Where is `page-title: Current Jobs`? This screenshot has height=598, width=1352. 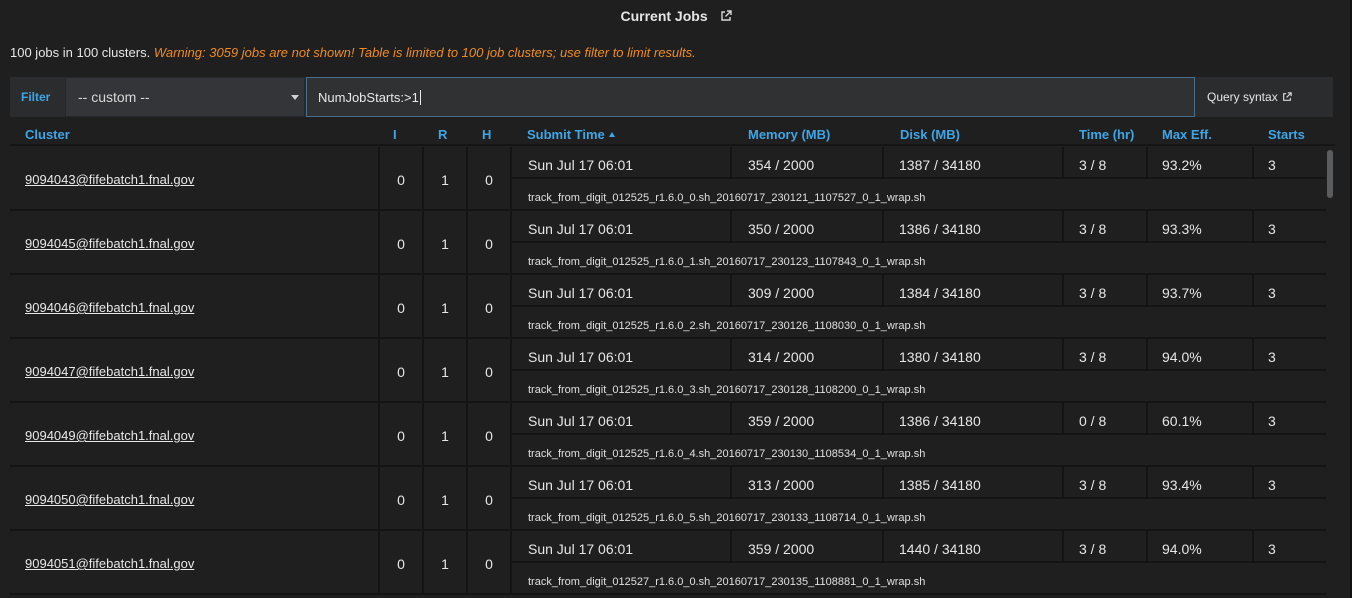
page-title: Current Jobs is located at coordinates (664, 16).